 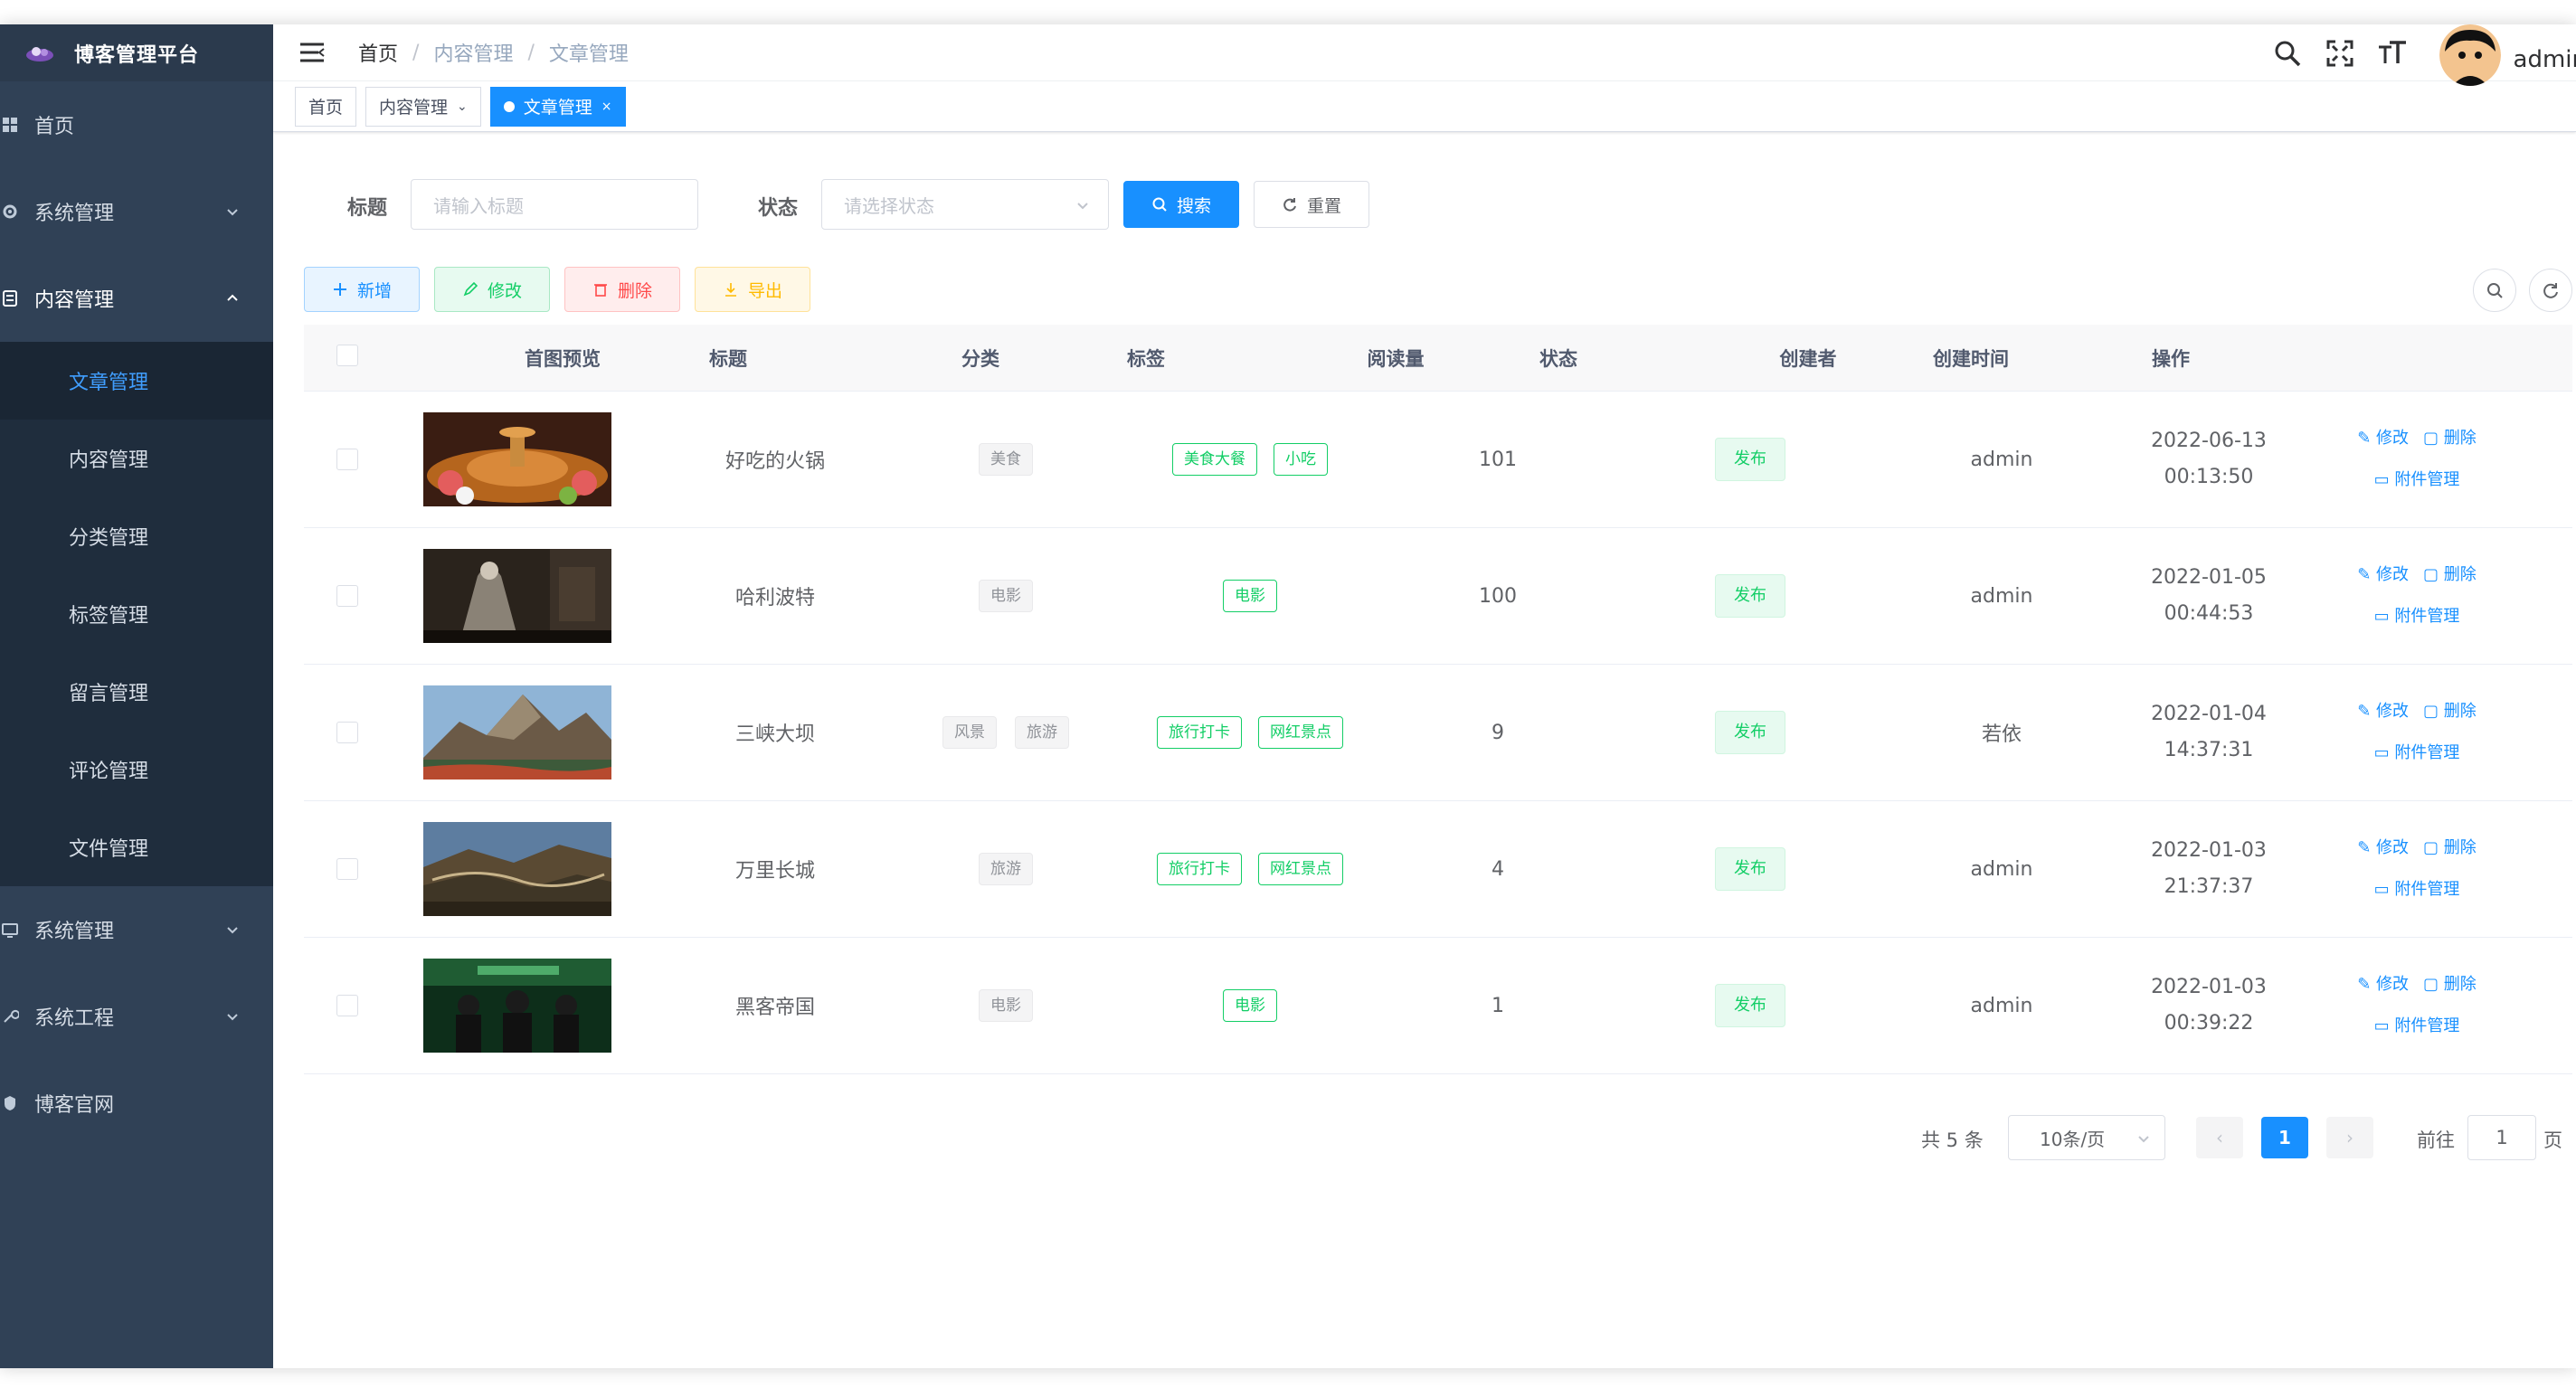 What do you see at coordinates (2002, 596) in the screenshot?
I see `creator-cell: admin` at bounding box center [2002, 596].